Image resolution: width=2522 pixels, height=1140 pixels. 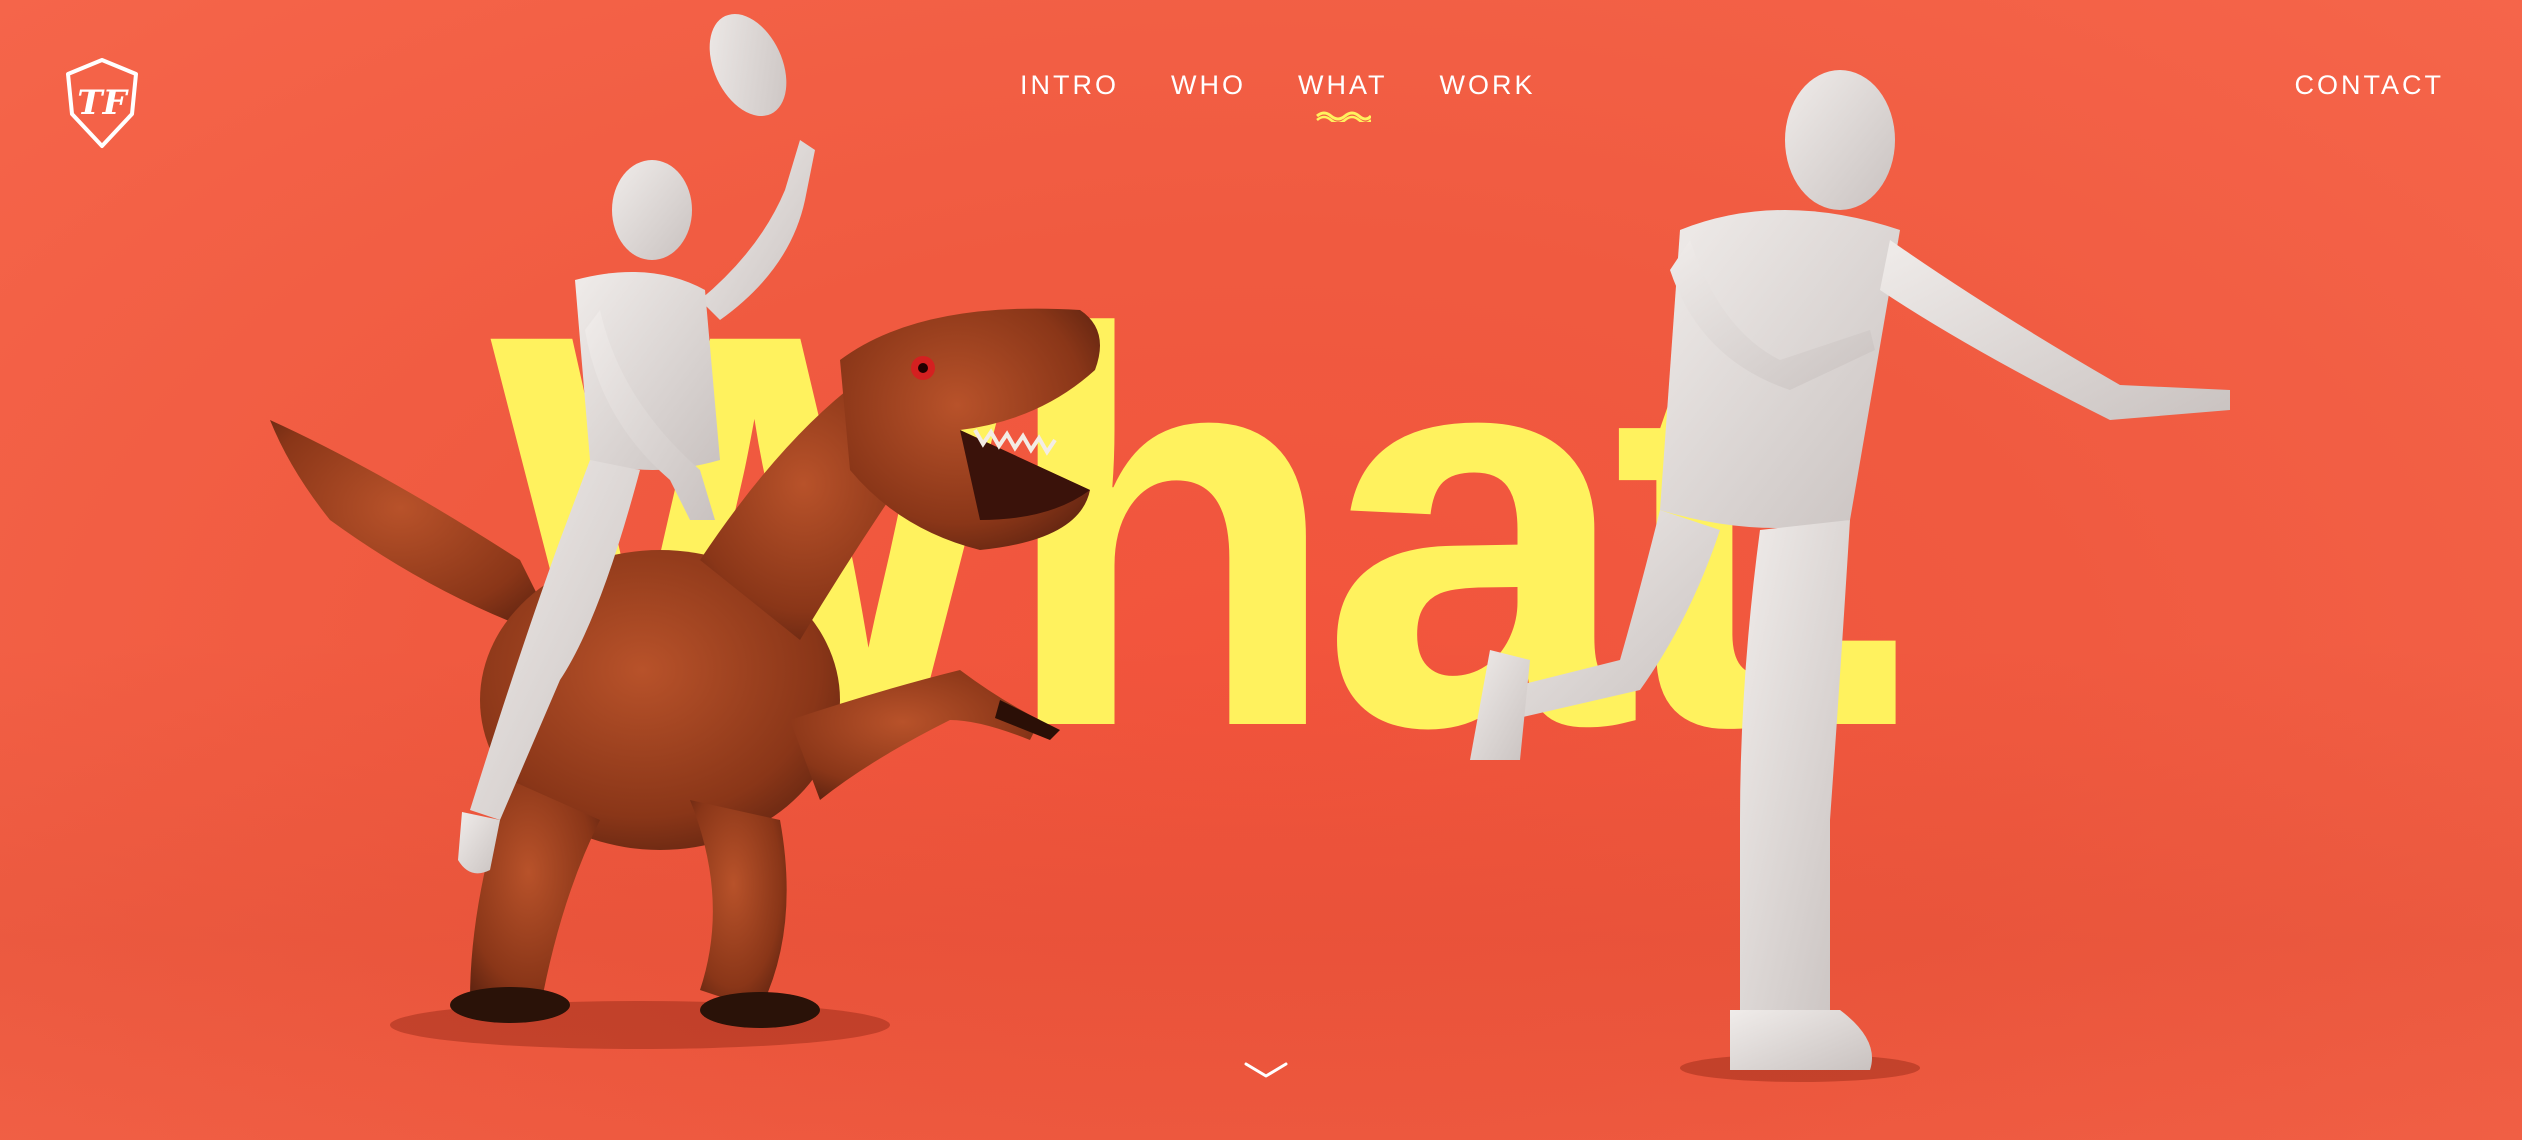 I want to click on chevron-down-icon, so click(x=1266, y=1070).